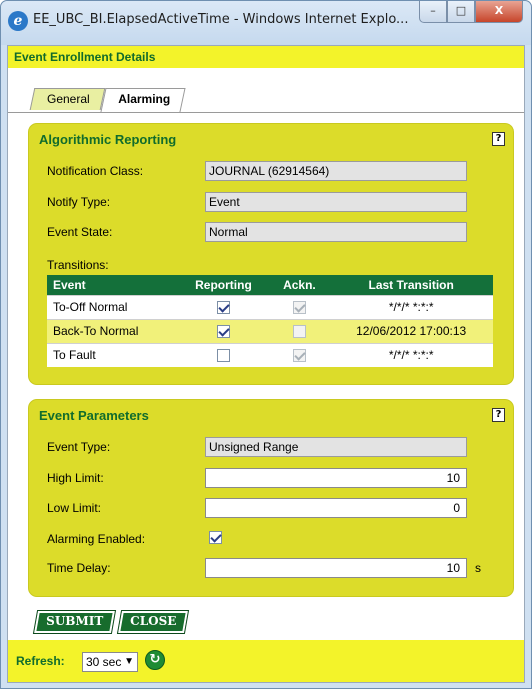  What do you see at coordinates (478, 568) in the screenshot?
I see `time-delay-unit: s` at bounding box center [478, 568].